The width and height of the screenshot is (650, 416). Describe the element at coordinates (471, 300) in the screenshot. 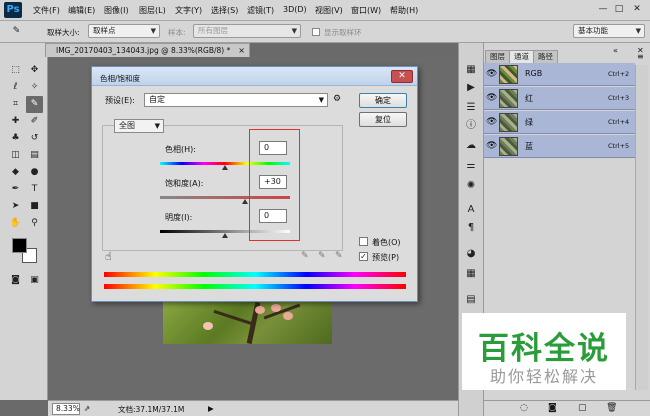

I see `styles-panel-icon: ▤` at that location.